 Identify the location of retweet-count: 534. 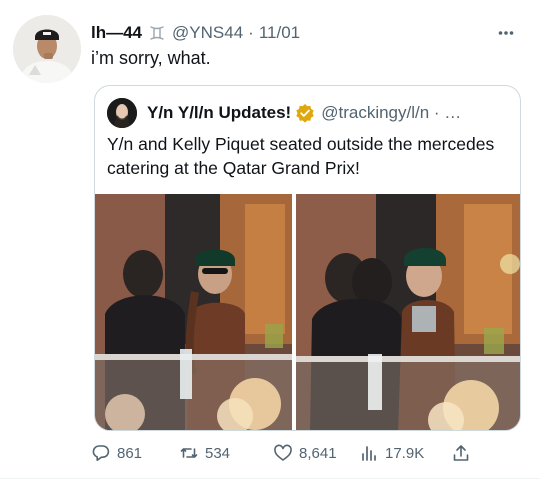
(218, 453).